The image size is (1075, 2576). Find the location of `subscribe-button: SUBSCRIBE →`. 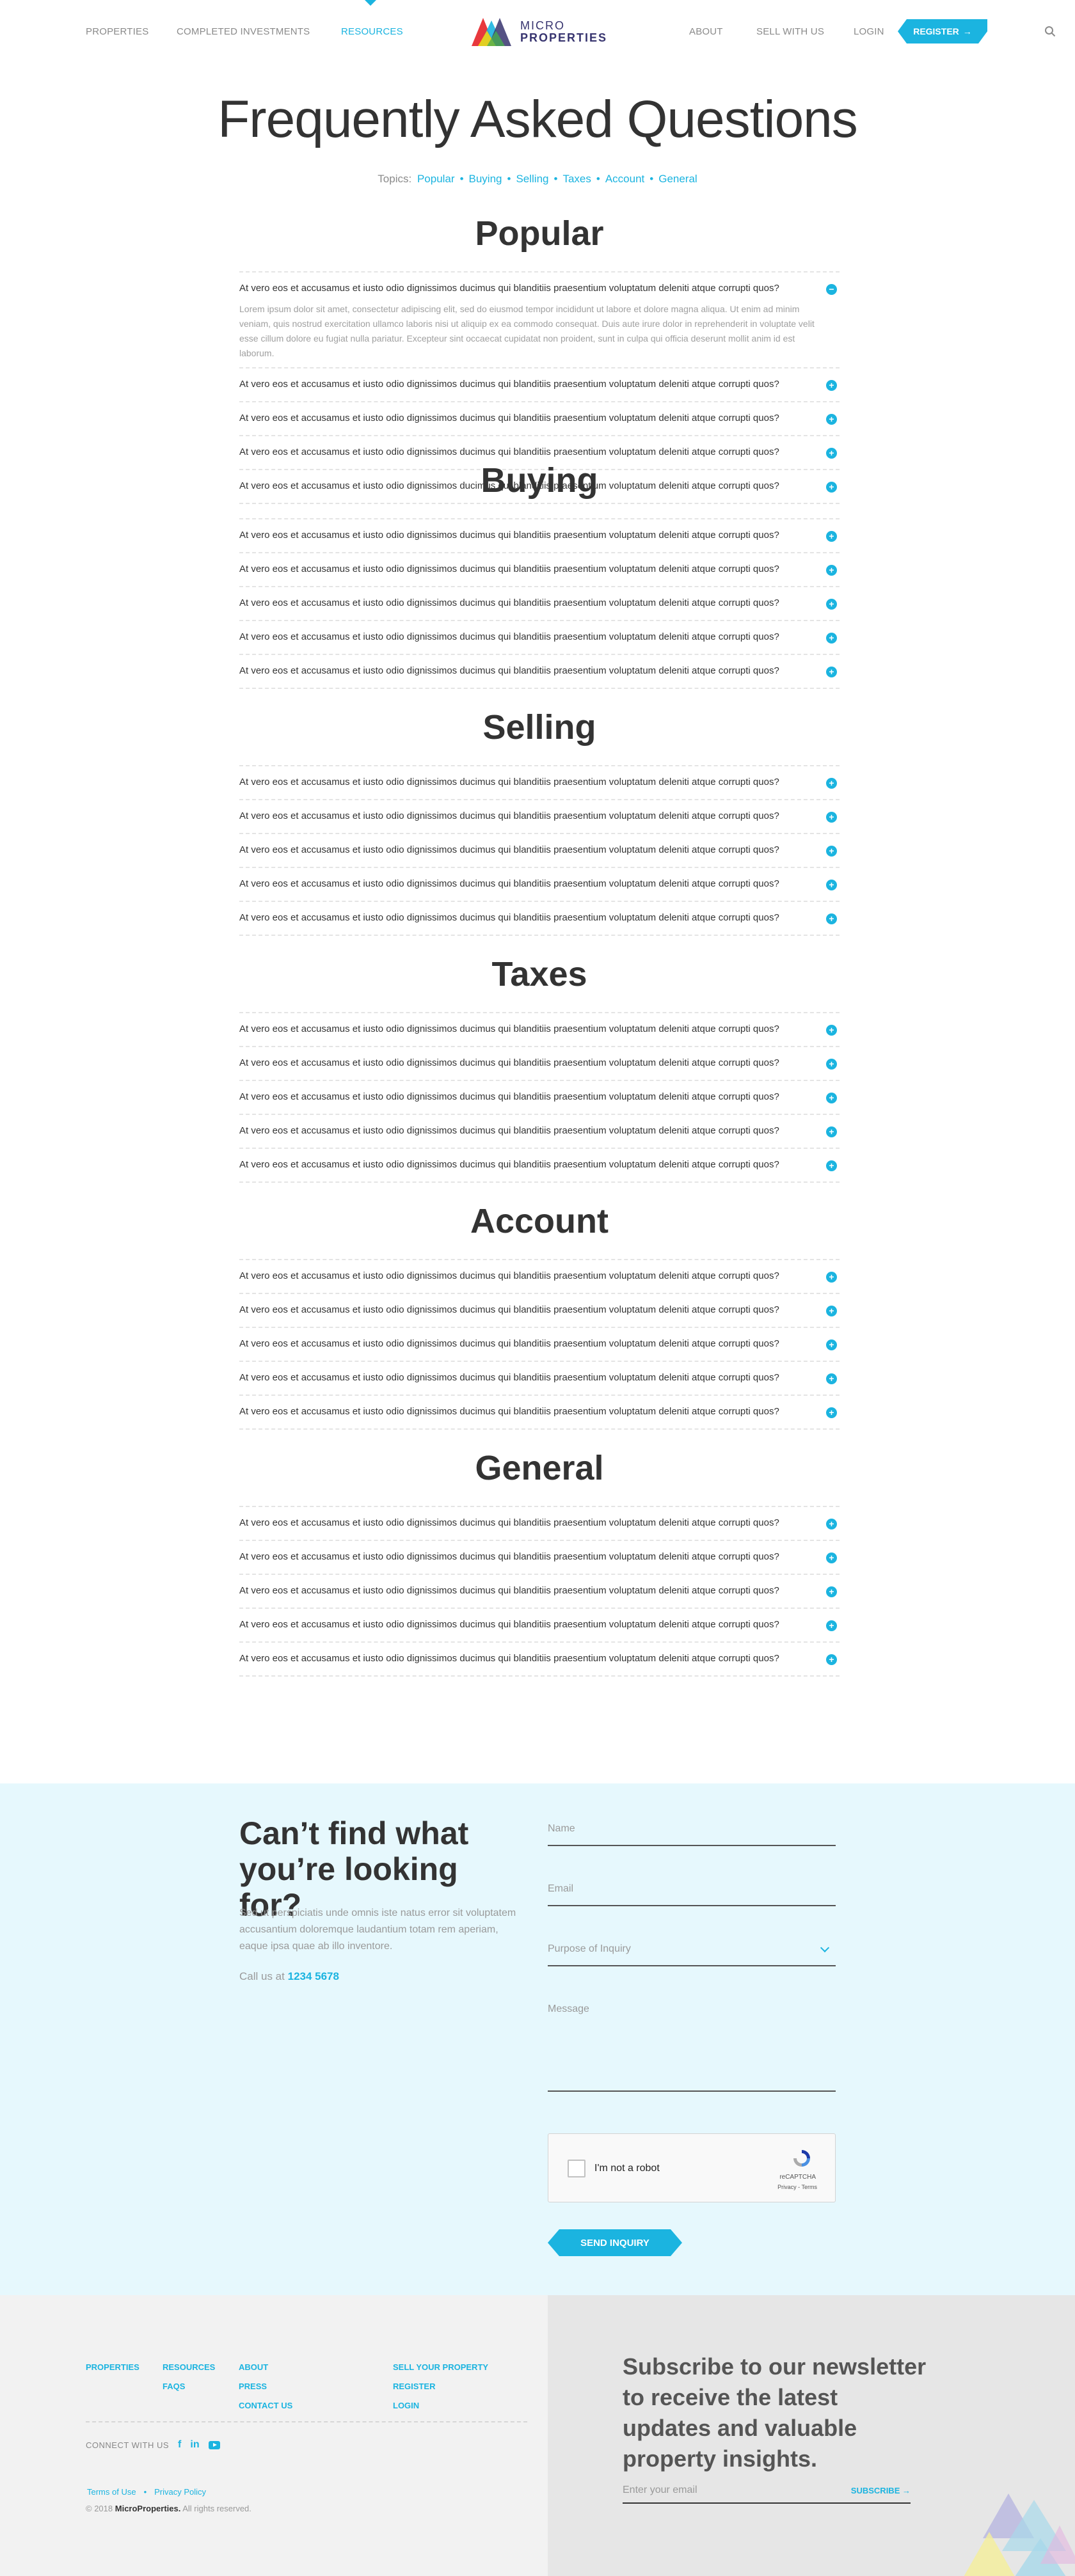

subscribe-button: SUBSCRIBE → is located at coordinates (881, 2490).